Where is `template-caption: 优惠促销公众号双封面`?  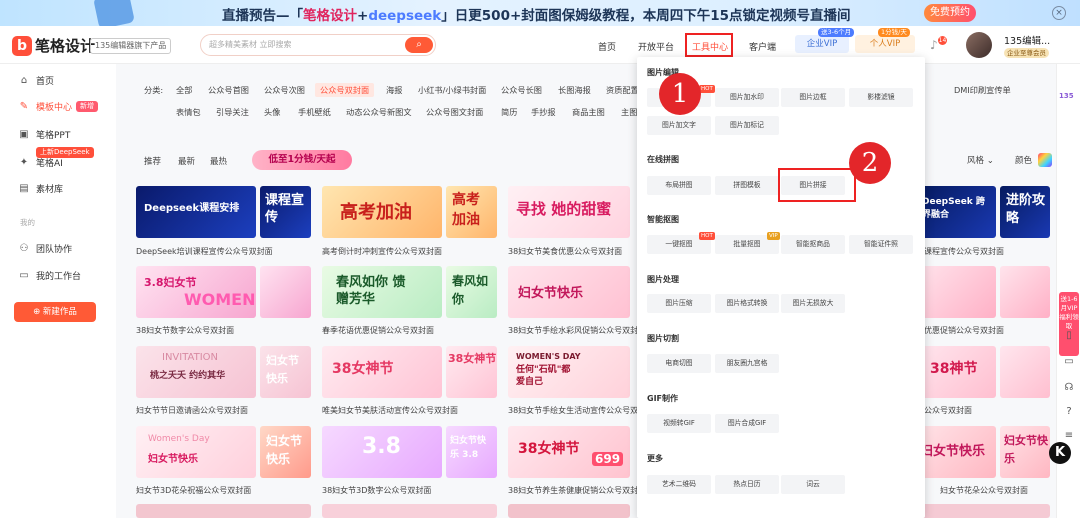 template-caption: 优惠促销公众号双封面 is located at coordinates (964, 330).